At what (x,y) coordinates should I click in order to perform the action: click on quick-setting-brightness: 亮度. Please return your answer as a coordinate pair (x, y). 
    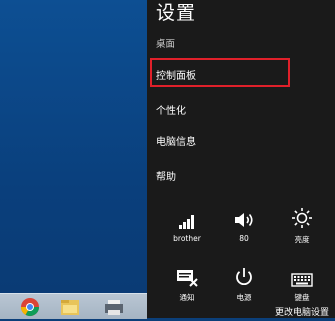
    Looking at the image, I should click on (302, 226).